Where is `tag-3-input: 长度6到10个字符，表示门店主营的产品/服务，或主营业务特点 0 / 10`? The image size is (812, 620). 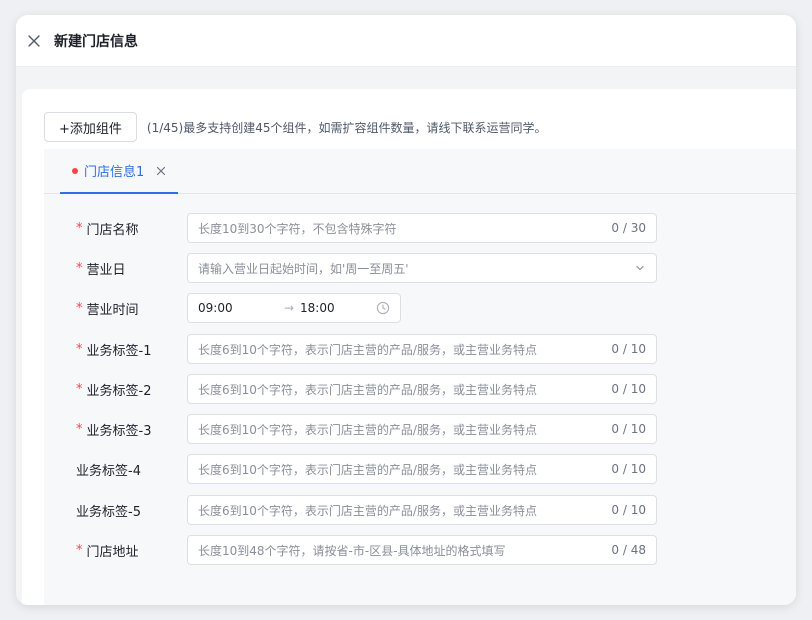 tag-3-input: 长度6到10个字符，表示门店主营的产品/服务，或主营业务特点 0 / 10 is located at coordinates (422, 429).